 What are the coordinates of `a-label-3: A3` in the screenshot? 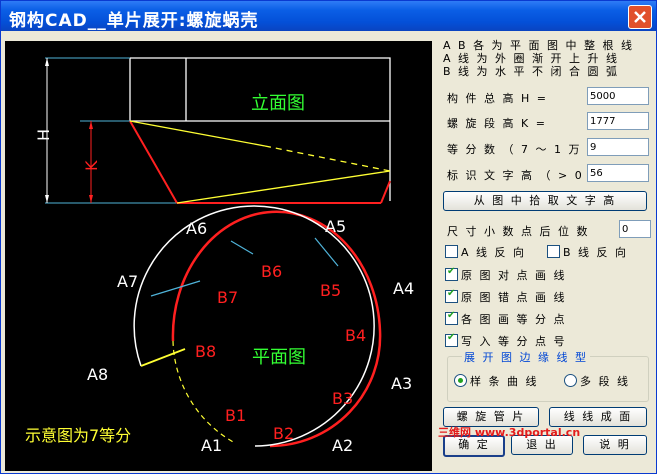 It's located at (401, 383).